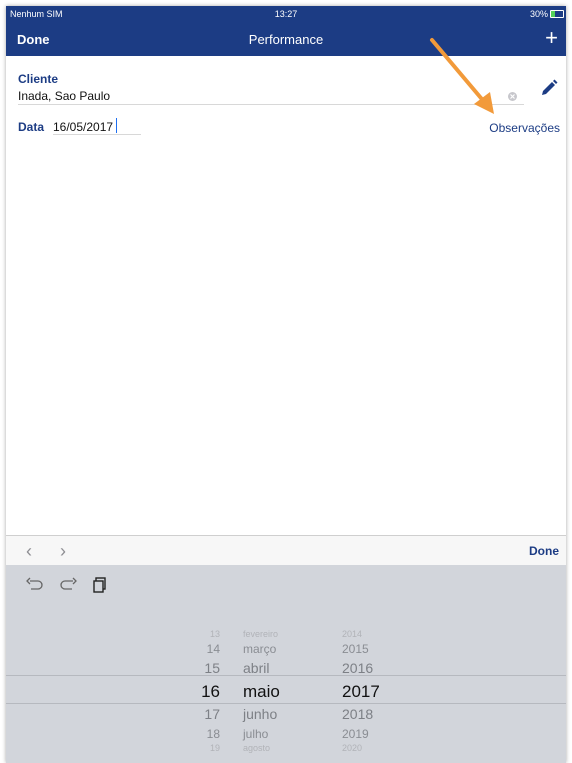 The height and width of the screenshot is (763, 572). I want to click on picker-selection-top, so click(286, 675).